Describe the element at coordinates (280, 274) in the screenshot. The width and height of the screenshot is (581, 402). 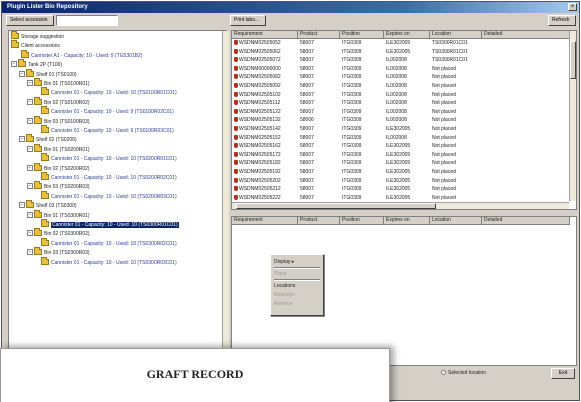
I see `menu-item-place: Place` at that location.